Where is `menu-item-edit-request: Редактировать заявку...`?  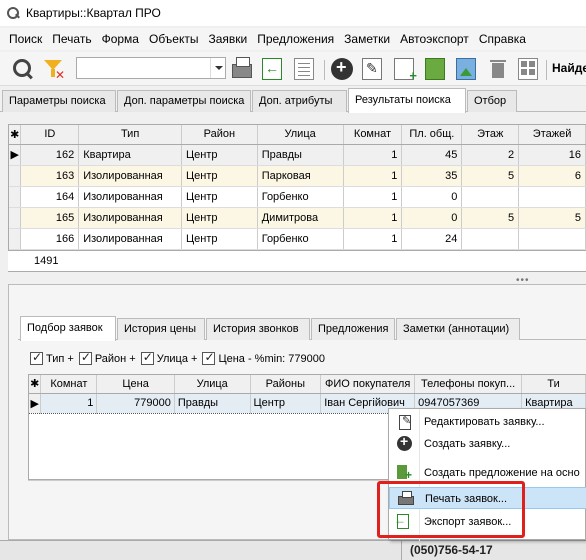
menu-item-edit-request: Редактировать заявку... is located at coordinates (487, 422).